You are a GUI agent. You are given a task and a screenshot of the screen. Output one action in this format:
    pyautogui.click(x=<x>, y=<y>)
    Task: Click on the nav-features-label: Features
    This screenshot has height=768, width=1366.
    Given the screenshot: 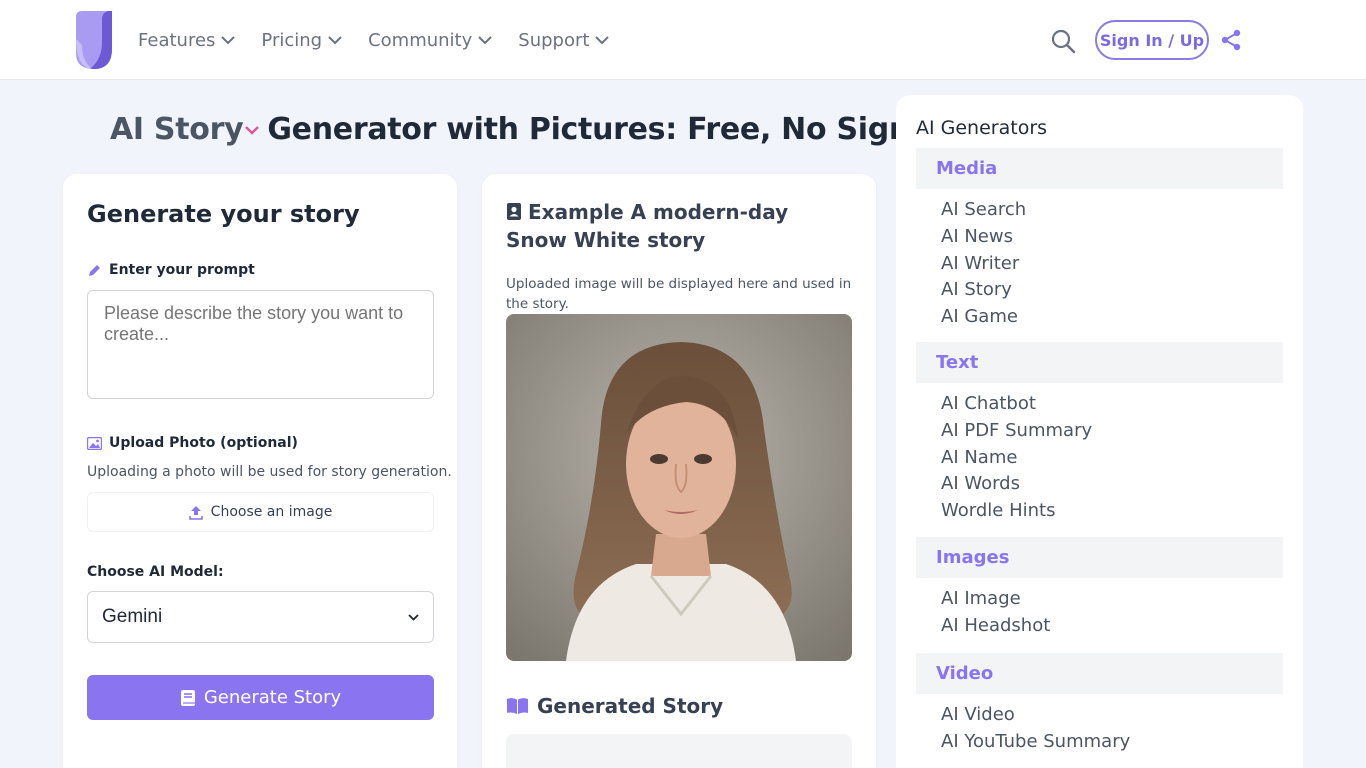 What is the action you would take?
    pyautogui.click(x=177, y=40)
    